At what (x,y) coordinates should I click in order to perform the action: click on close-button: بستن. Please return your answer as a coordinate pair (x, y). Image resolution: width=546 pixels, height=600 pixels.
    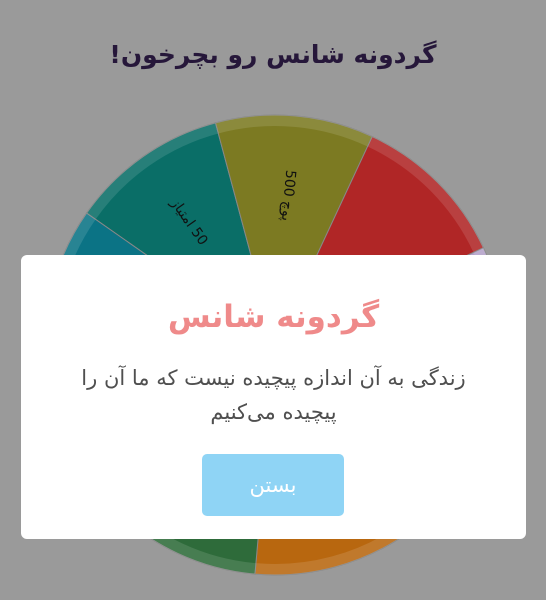
    Looking at the image, I should click on (273, 485).